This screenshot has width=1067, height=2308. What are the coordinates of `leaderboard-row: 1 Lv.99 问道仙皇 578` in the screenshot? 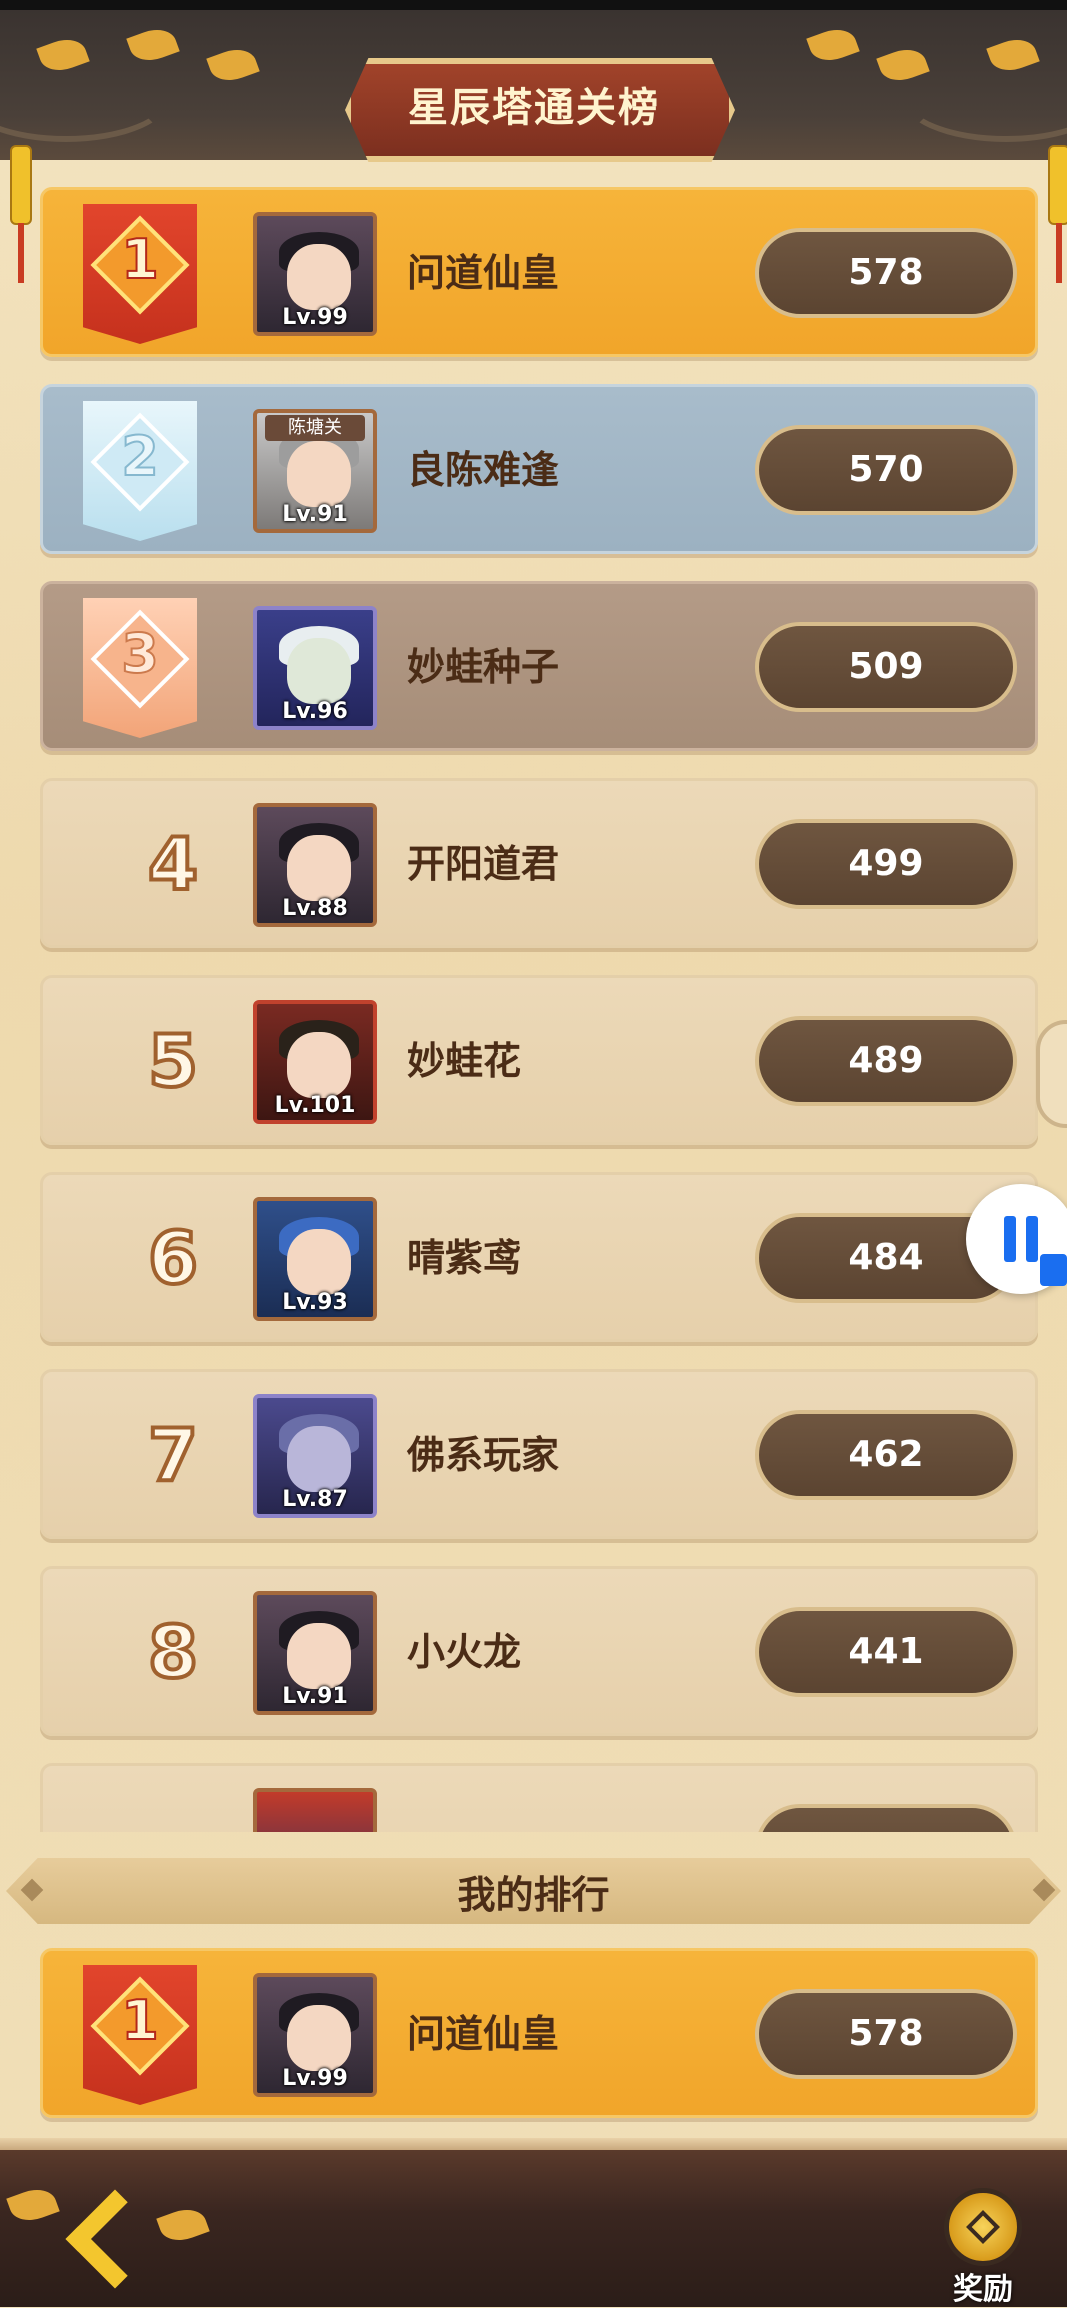 It's located at (539, 272).